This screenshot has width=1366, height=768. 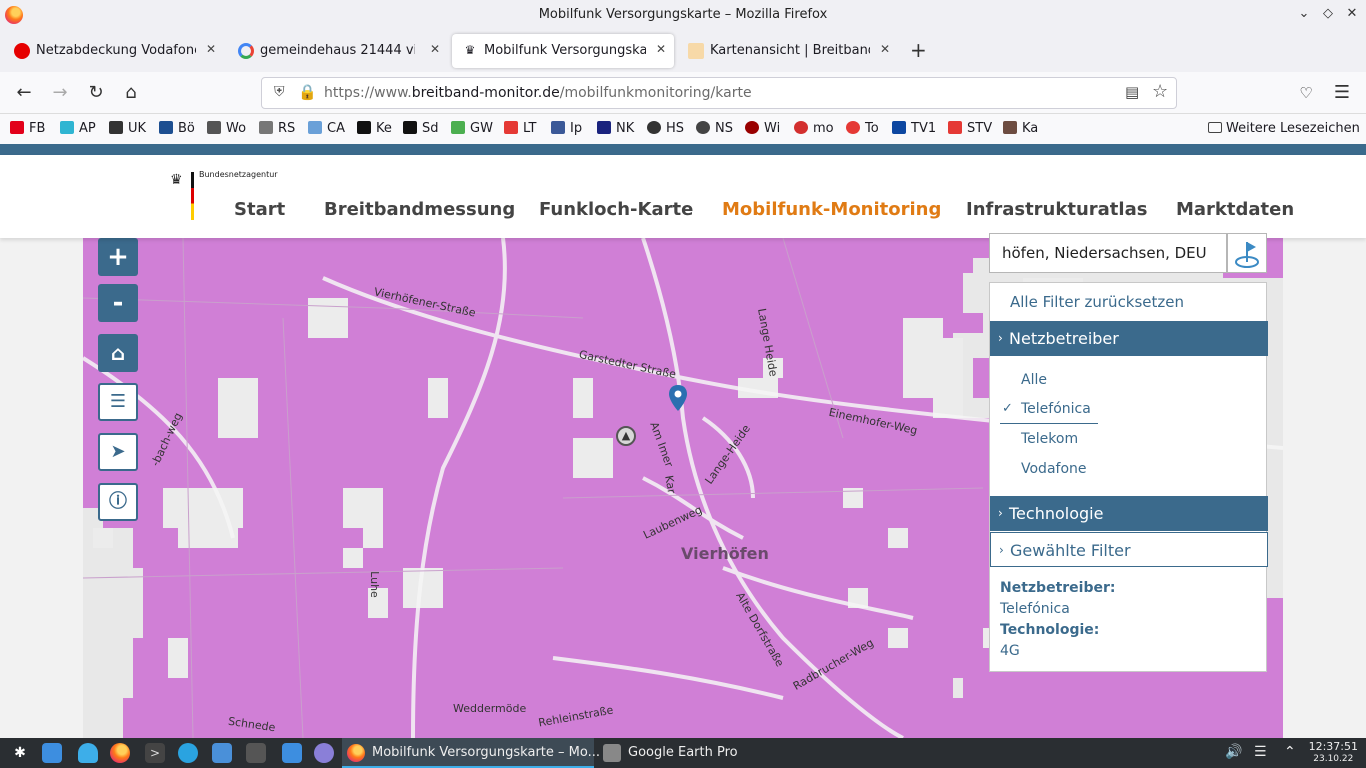 I want to click on zoom-out-button: -, so click(x=118, y=303).